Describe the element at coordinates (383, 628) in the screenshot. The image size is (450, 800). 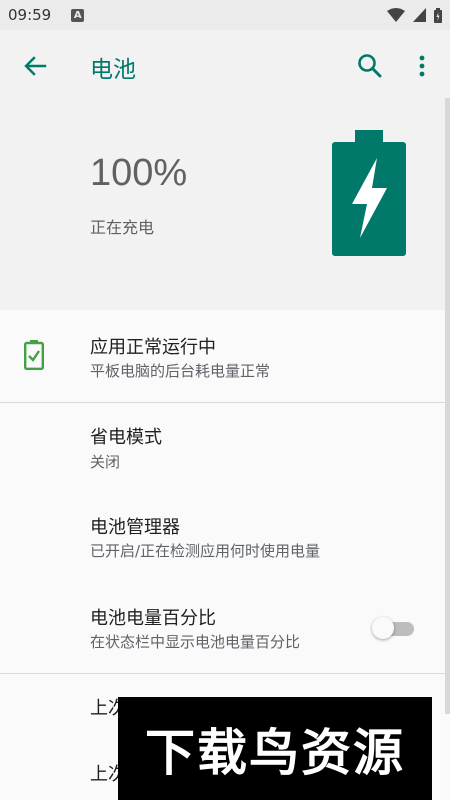
I see `toggle-thumb` at that location.